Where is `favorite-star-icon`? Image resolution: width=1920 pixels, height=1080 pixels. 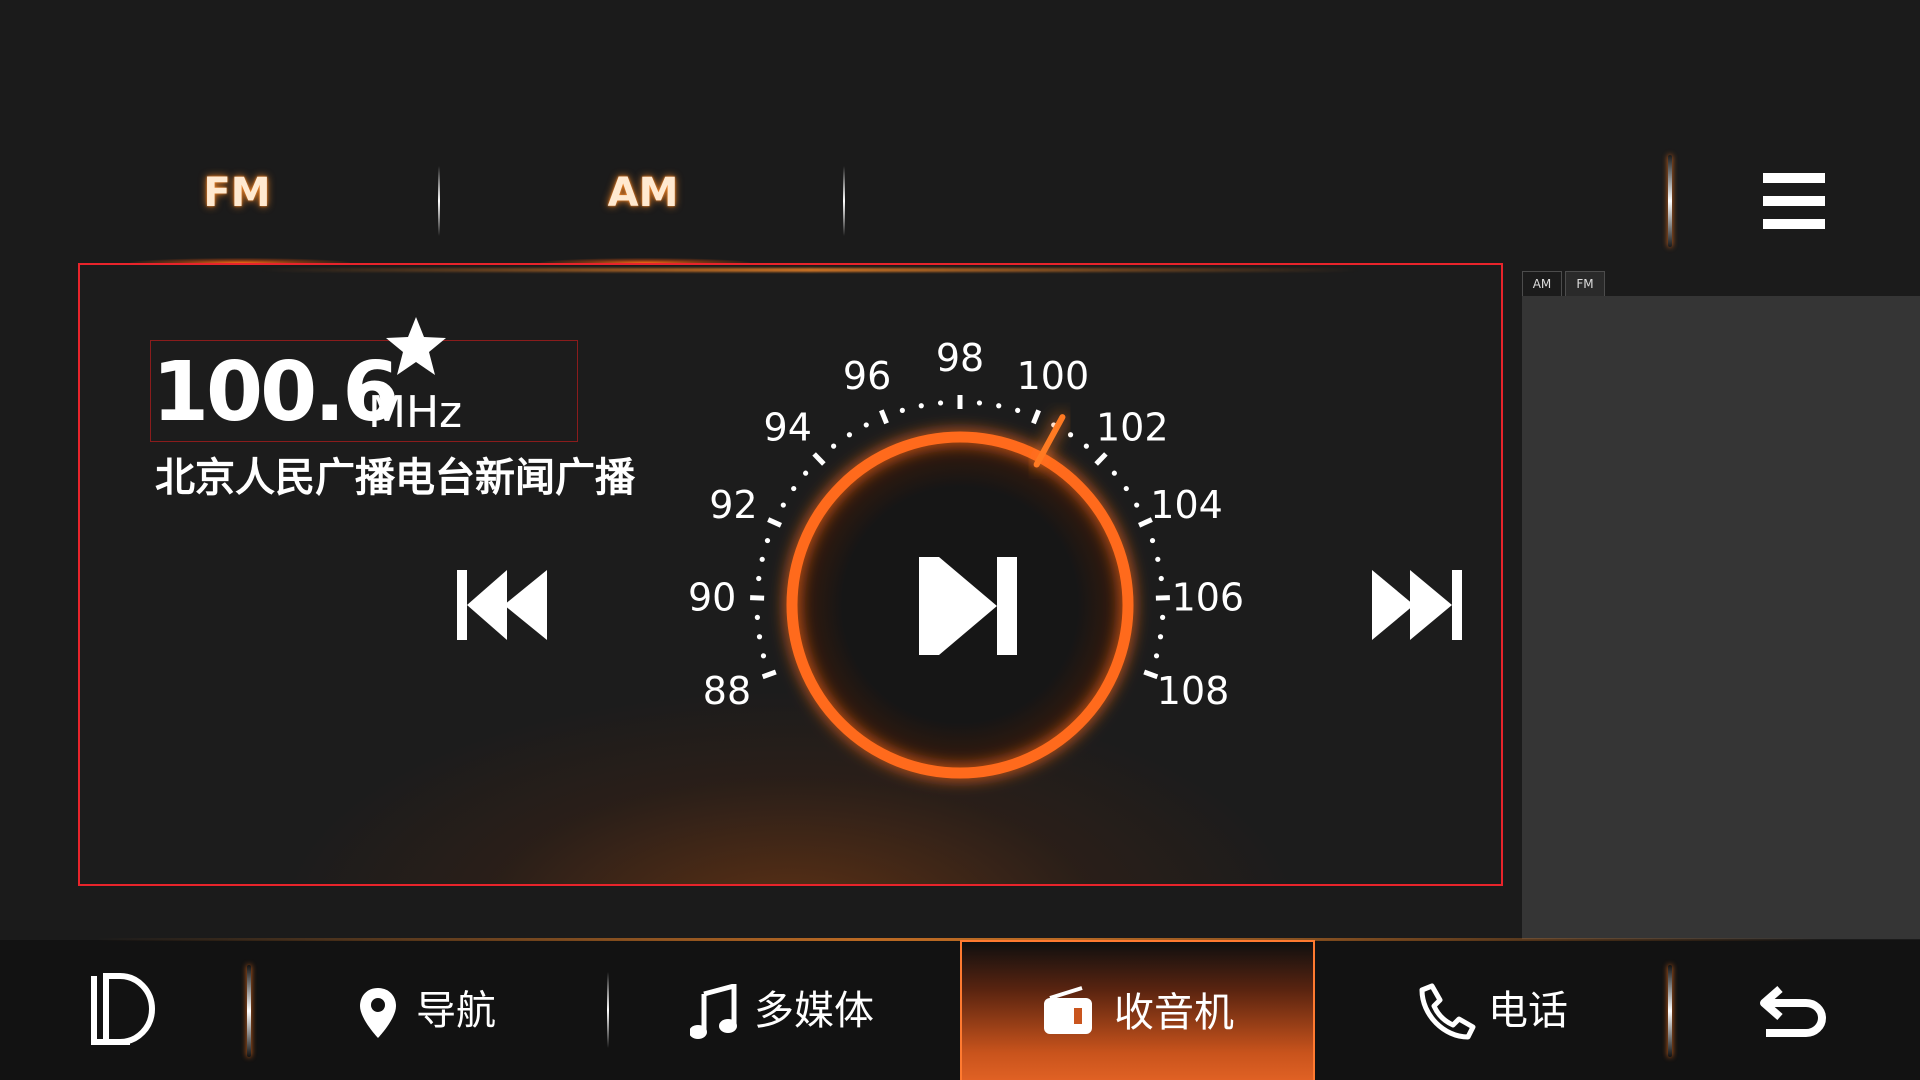
favorite-star-icon is located at coordinates (416, 346).